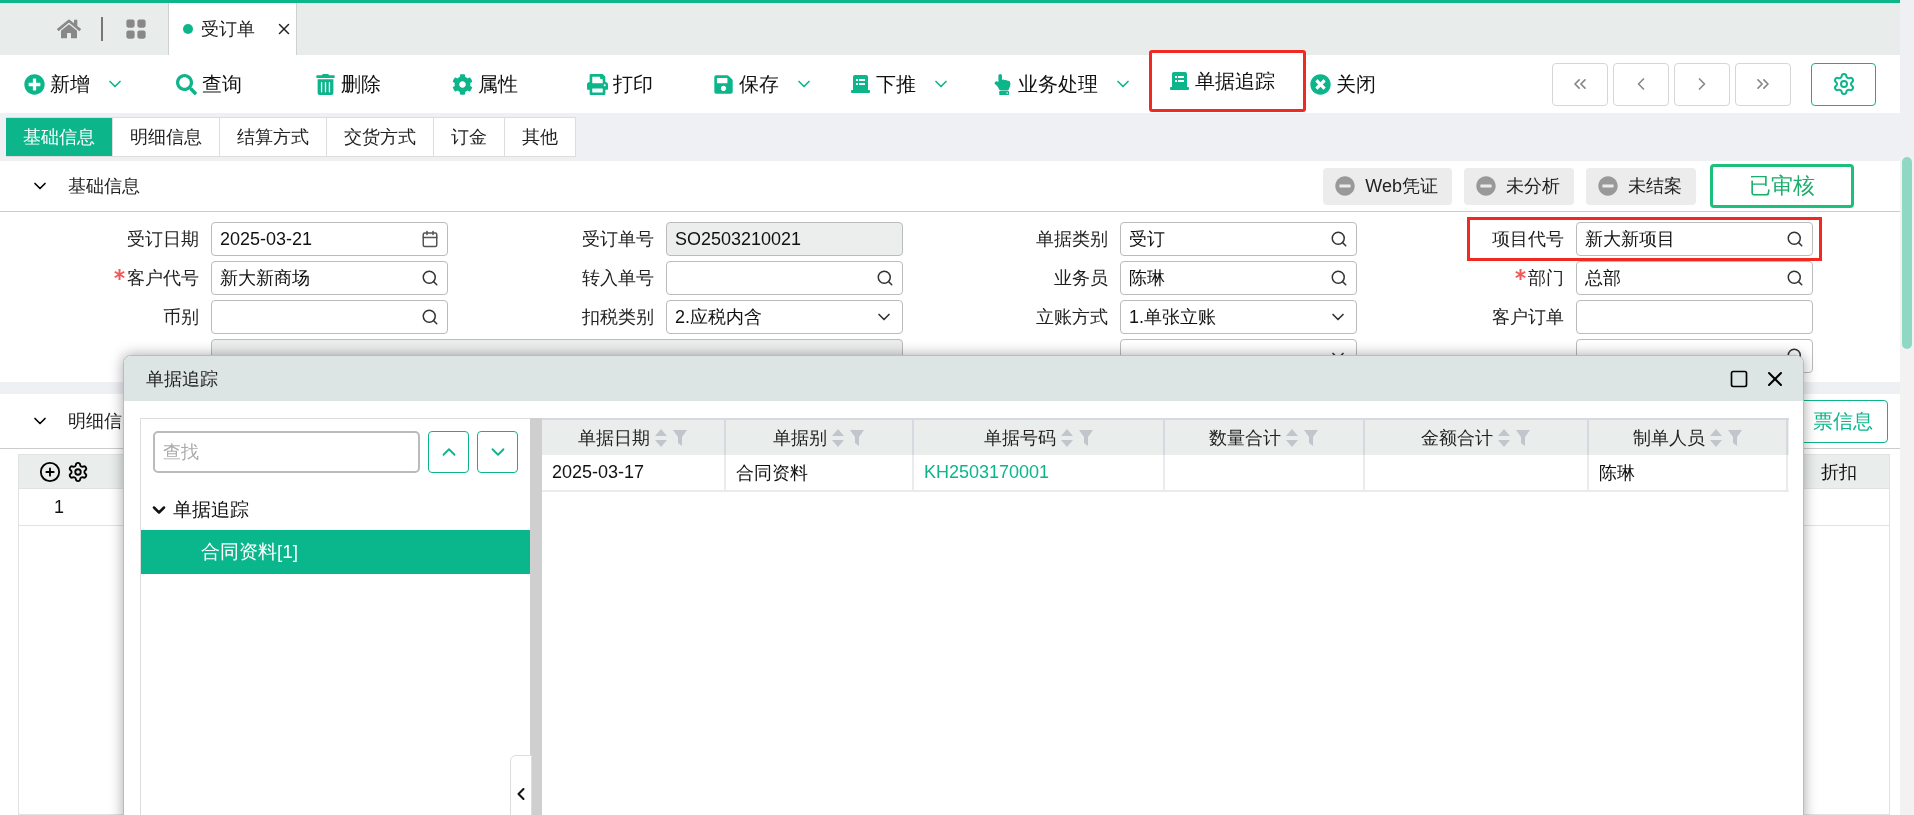  I want to click on next-button, so click(1702, 84).